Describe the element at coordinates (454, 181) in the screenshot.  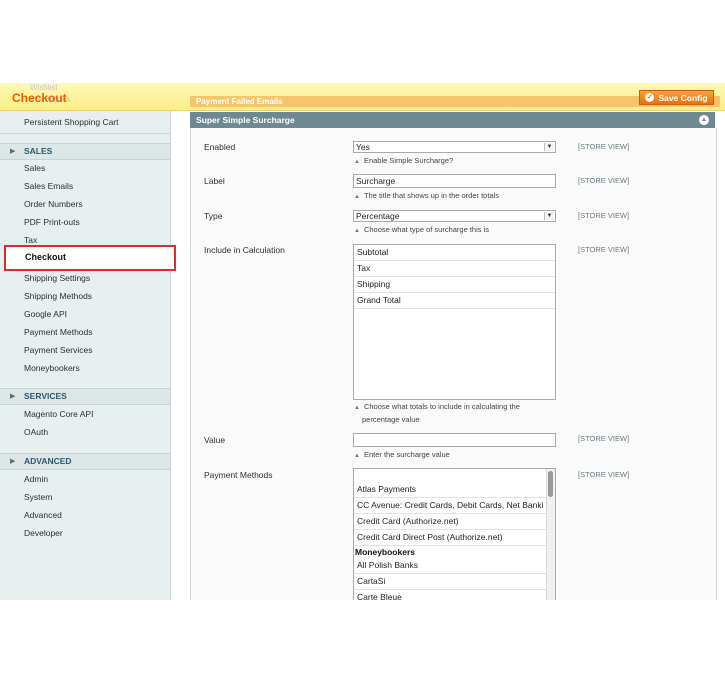
I see `label-input: Surcharge` at that location.